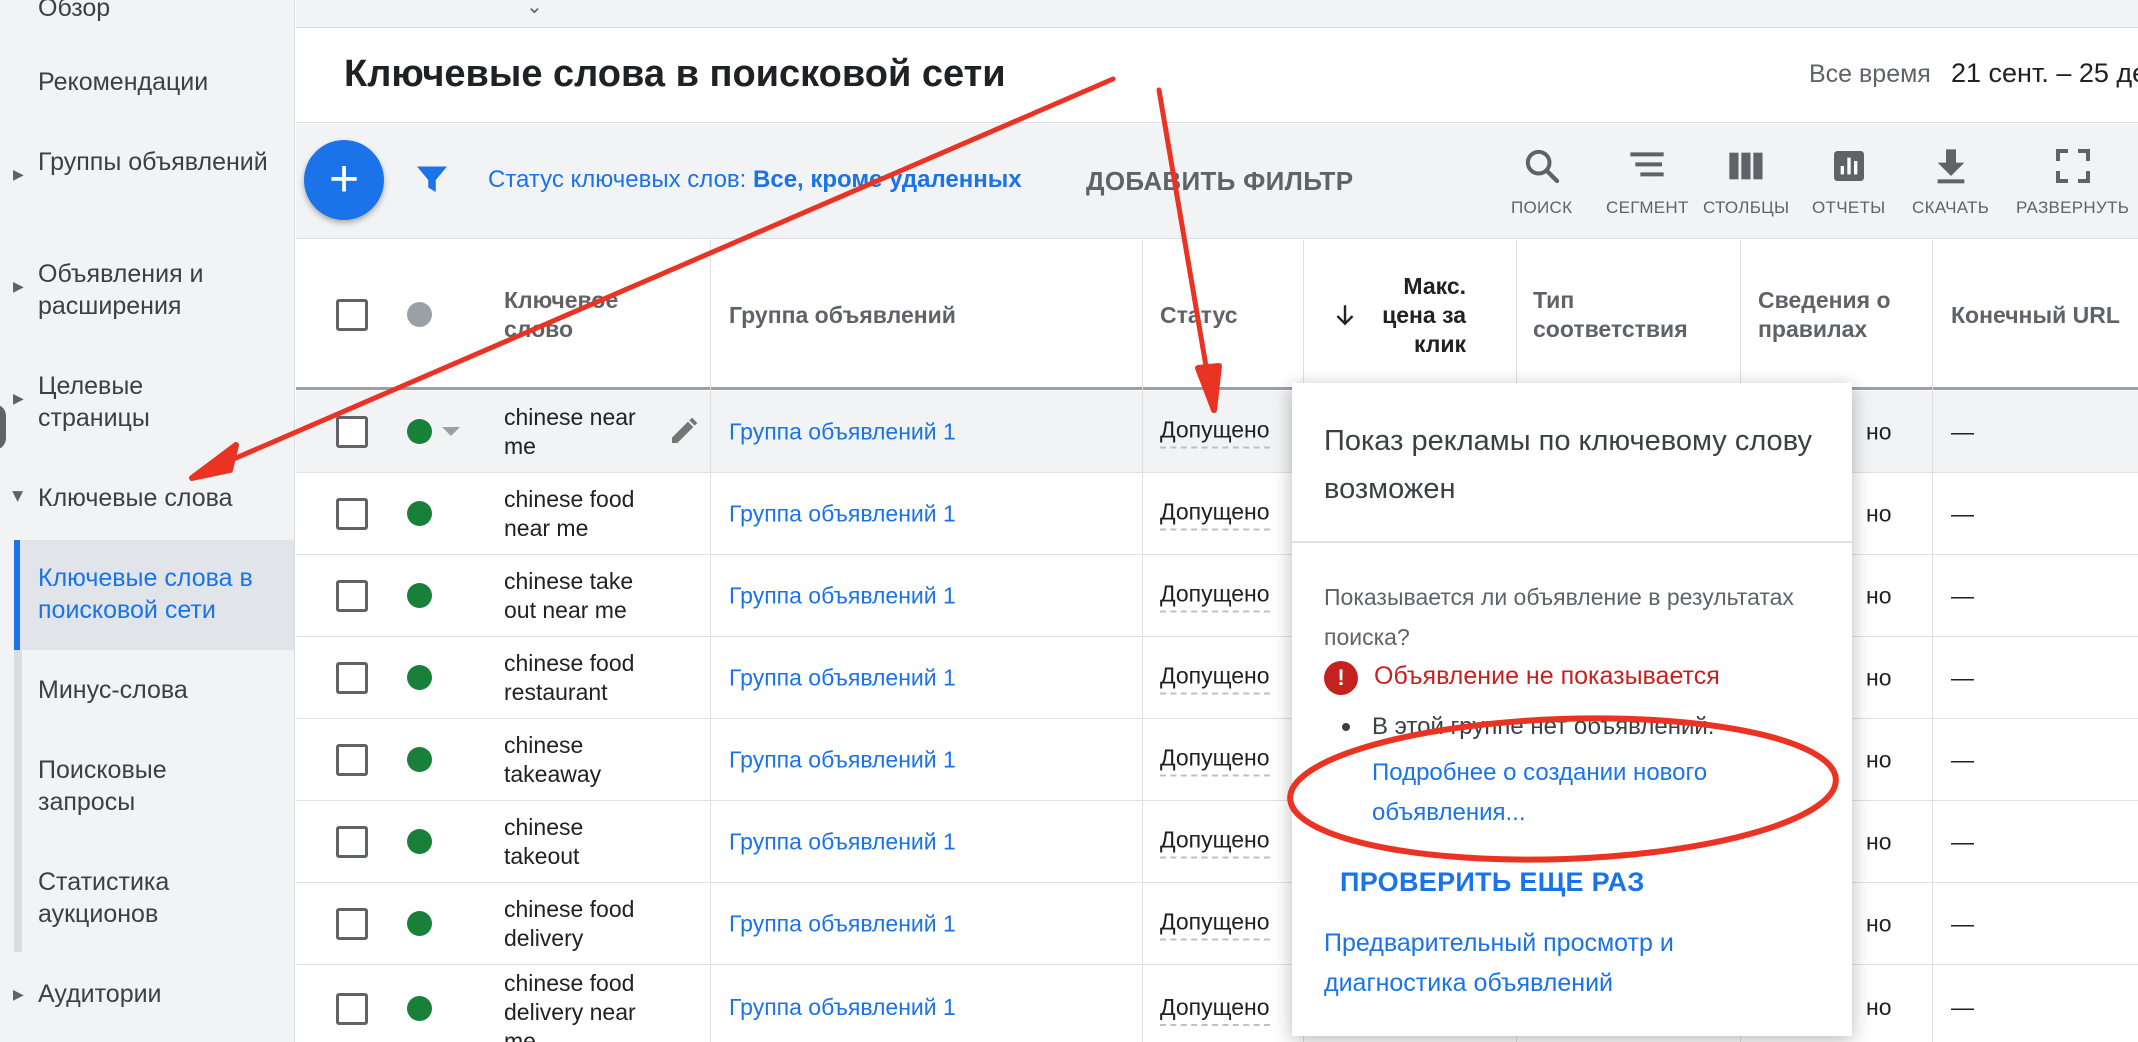 This screenshot has height=1042, width=2138. I want to click on sidebar-item-search-terms: Поисковые запросы, so click(138, 786).